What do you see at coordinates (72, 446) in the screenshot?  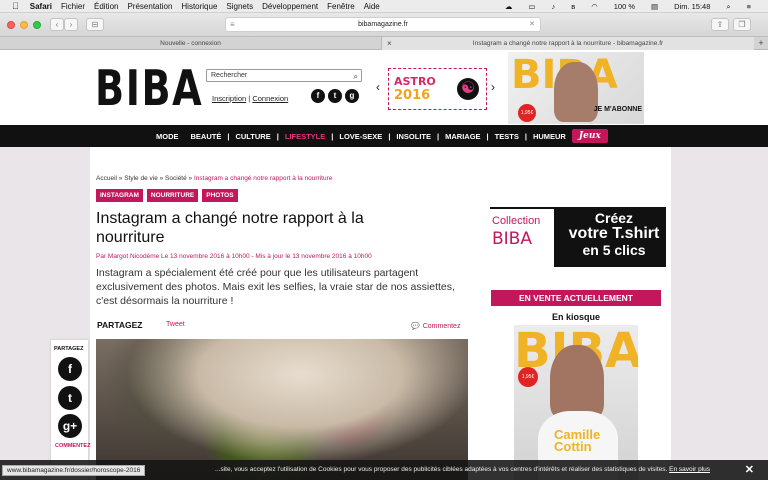 I see `sharebar-comment-label: COMMENTEZ` at bounding box center [72, 446].